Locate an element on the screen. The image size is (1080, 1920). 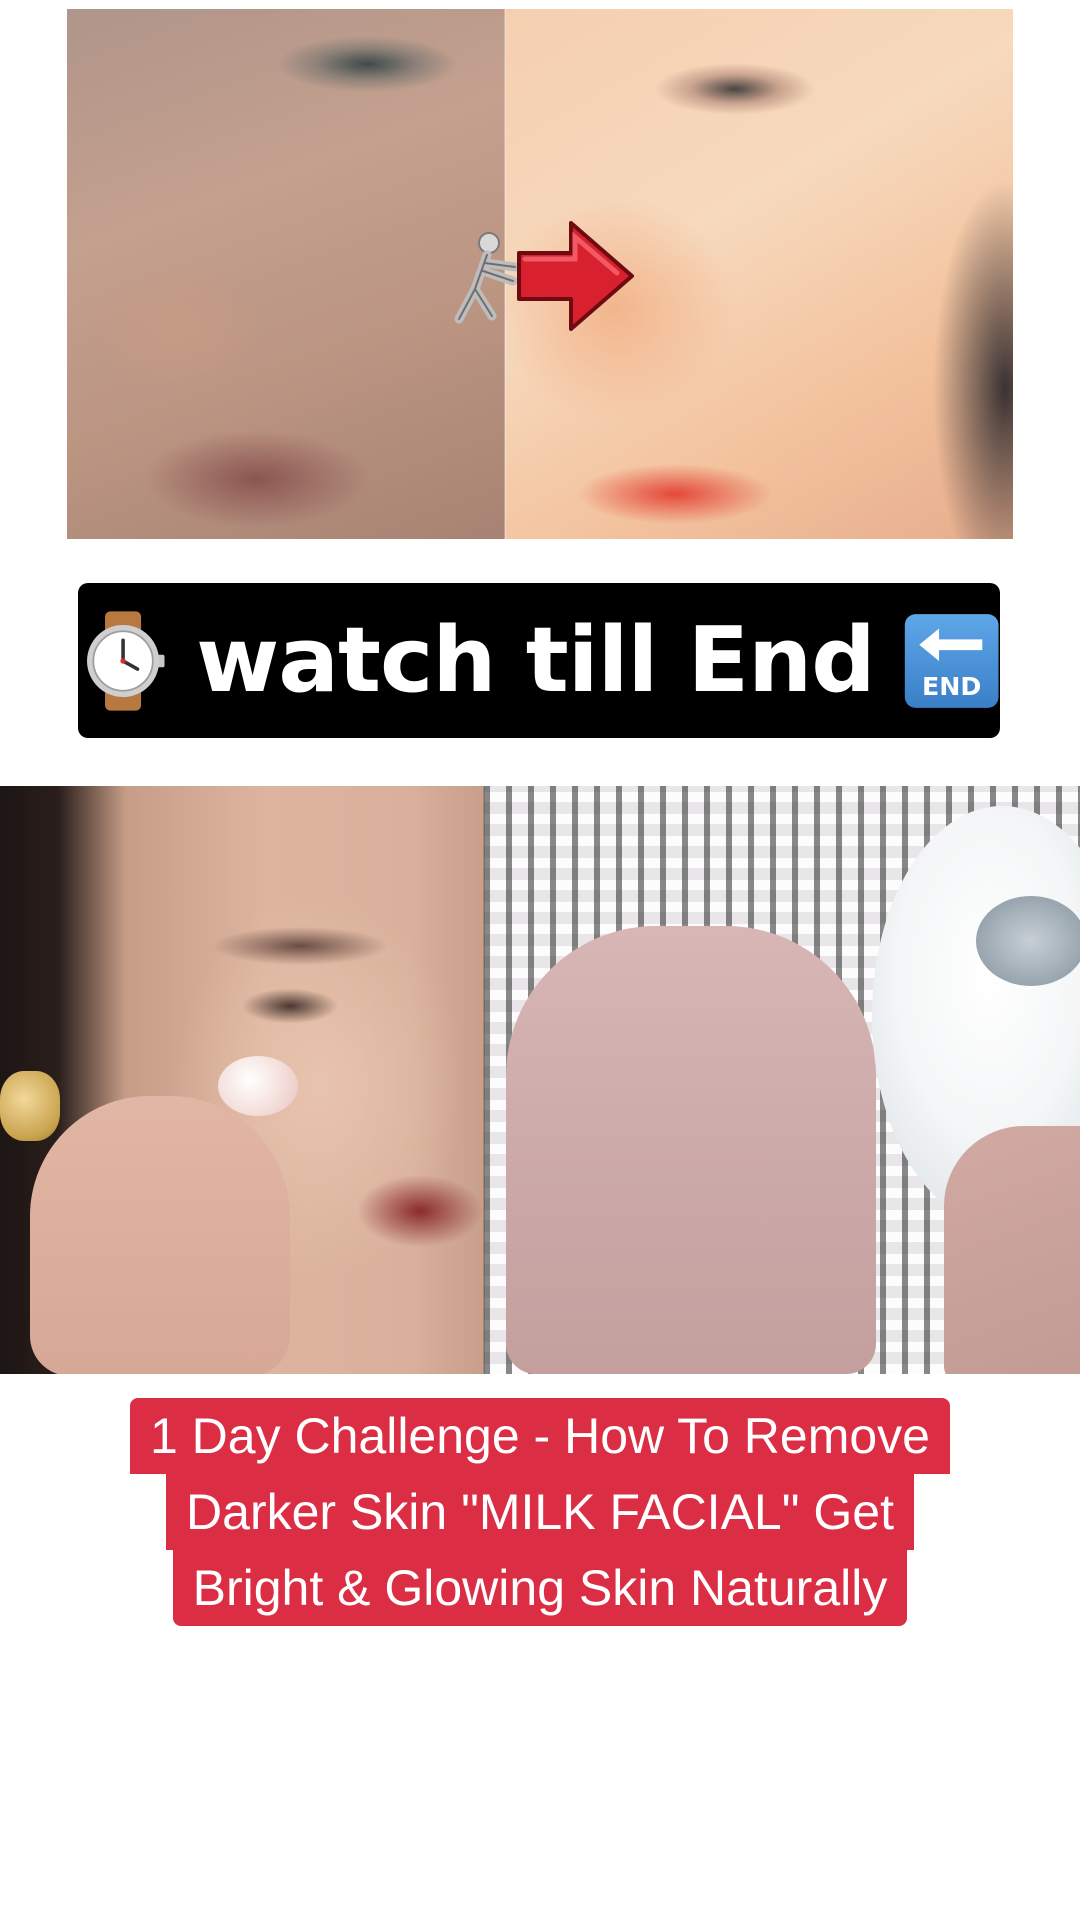
spoon is located at coordinates (1028, 941).